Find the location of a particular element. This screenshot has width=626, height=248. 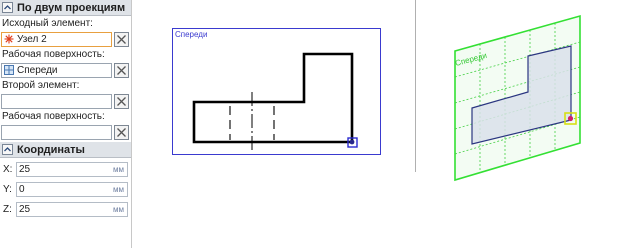

z-unit: мм is located at coordinates (118, 209).